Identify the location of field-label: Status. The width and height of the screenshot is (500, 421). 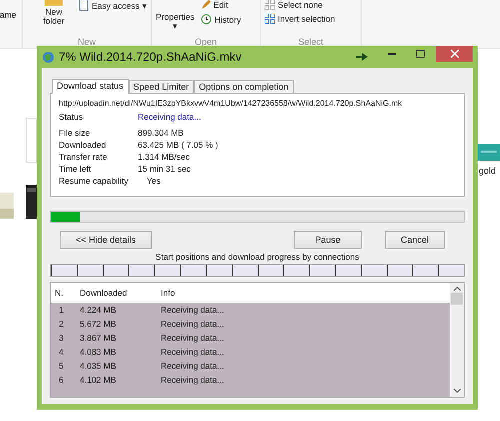
(71, 117).